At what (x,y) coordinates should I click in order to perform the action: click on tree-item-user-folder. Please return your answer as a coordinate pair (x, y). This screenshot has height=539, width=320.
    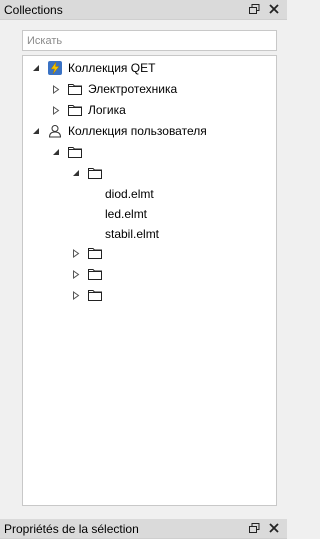
    Looking at the image, I should click on (149, 152).